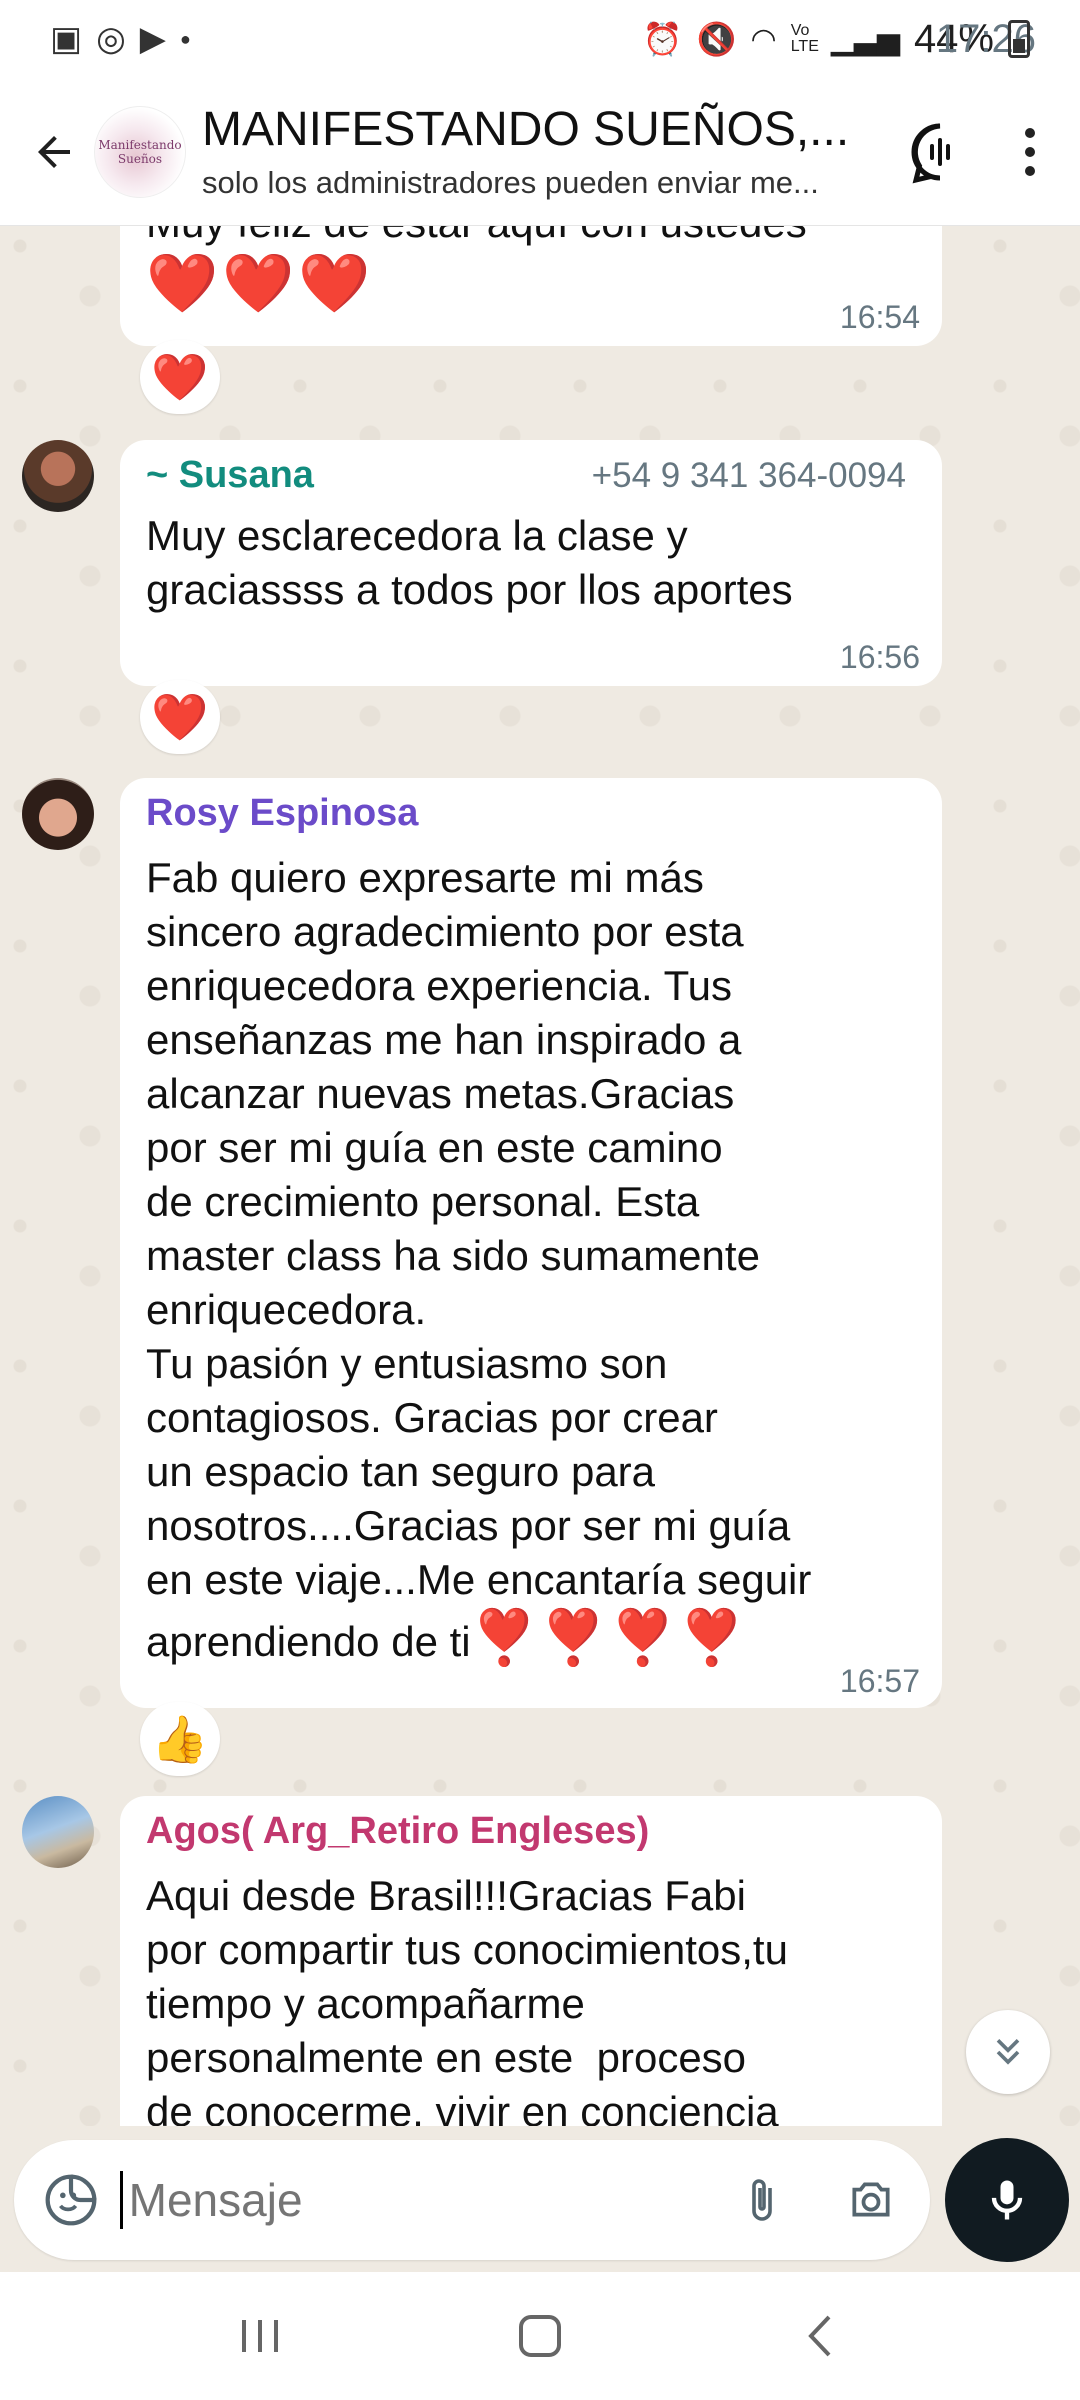  I want to click on double-chevron-down-icon, so click(1008, 2052).